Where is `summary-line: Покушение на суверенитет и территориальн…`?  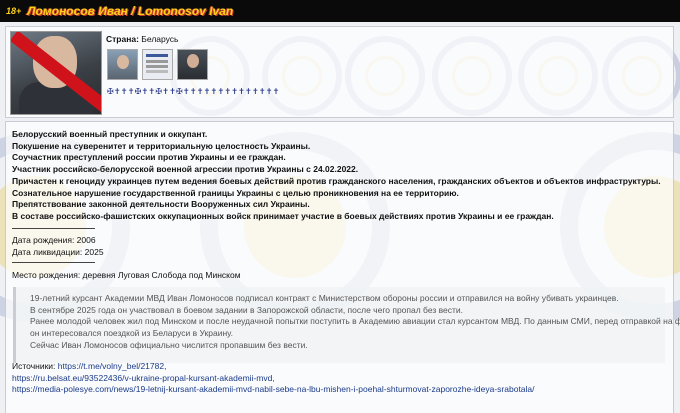
summary-line: Покушение на суверенитет и территориальн… is located at coordinates (161, 145).